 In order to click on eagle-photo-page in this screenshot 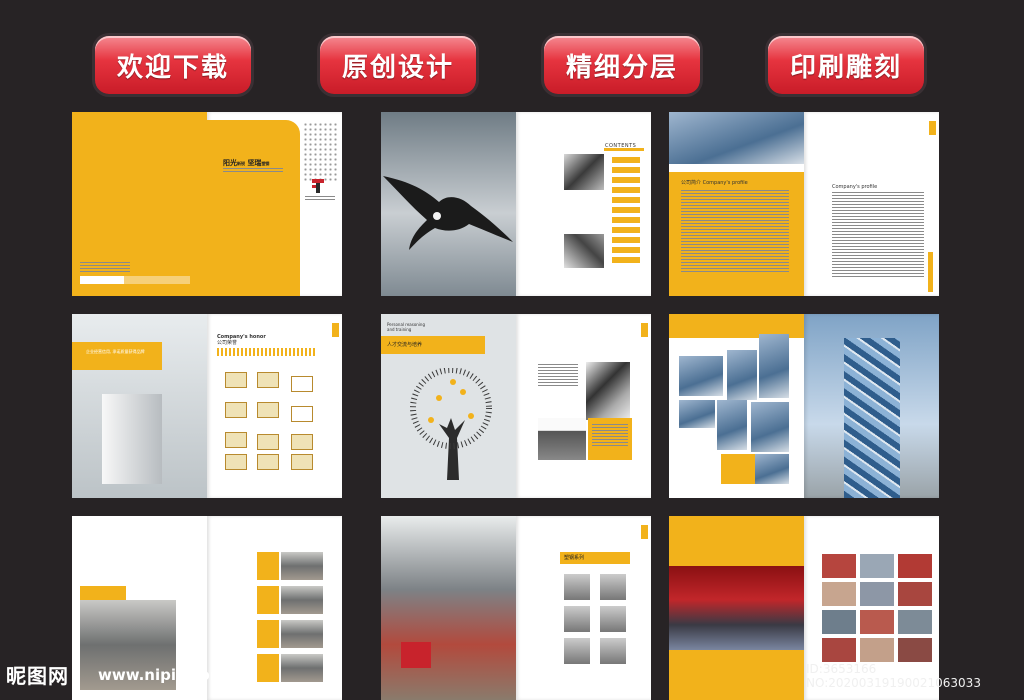, I will do `click(448, 204)`.